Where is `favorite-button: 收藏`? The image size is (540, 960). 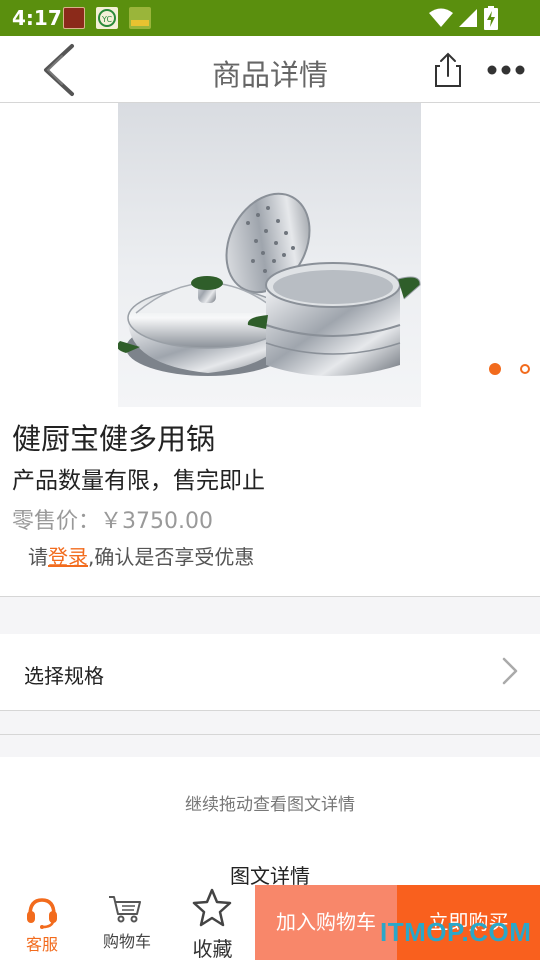 favorite-button: 收藏 is located at coordinates (212, 922).